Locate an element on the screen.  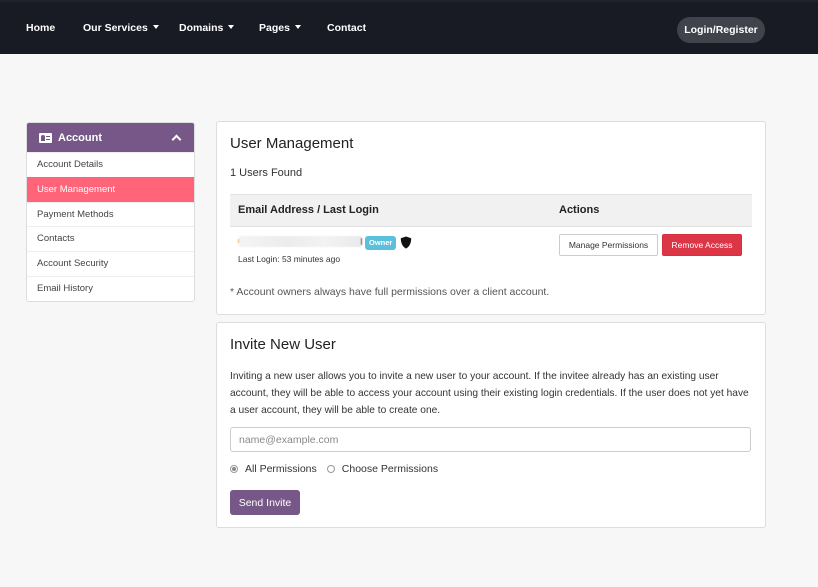
nav-contact-label: Contact is located at coordinates (347, 28).